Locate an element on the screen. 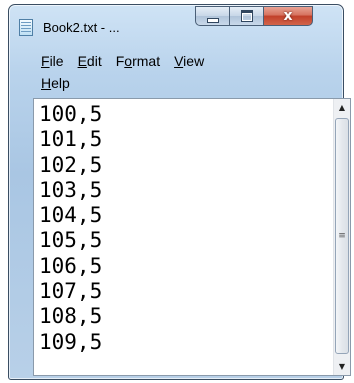 This screenshot has width=354, height=383. scrollbar-thumb: ≡ is located at coordinates (342, 236).